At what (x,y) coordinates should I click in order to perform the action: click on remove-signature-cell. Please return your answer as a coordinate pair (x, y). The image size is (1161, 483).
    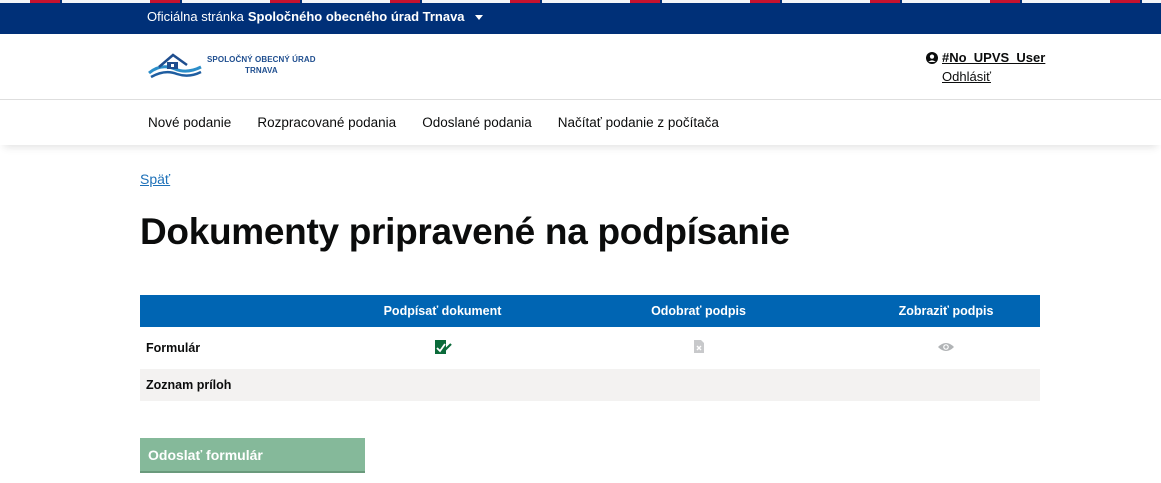
    Looking at the image, I should click on (698, 348).